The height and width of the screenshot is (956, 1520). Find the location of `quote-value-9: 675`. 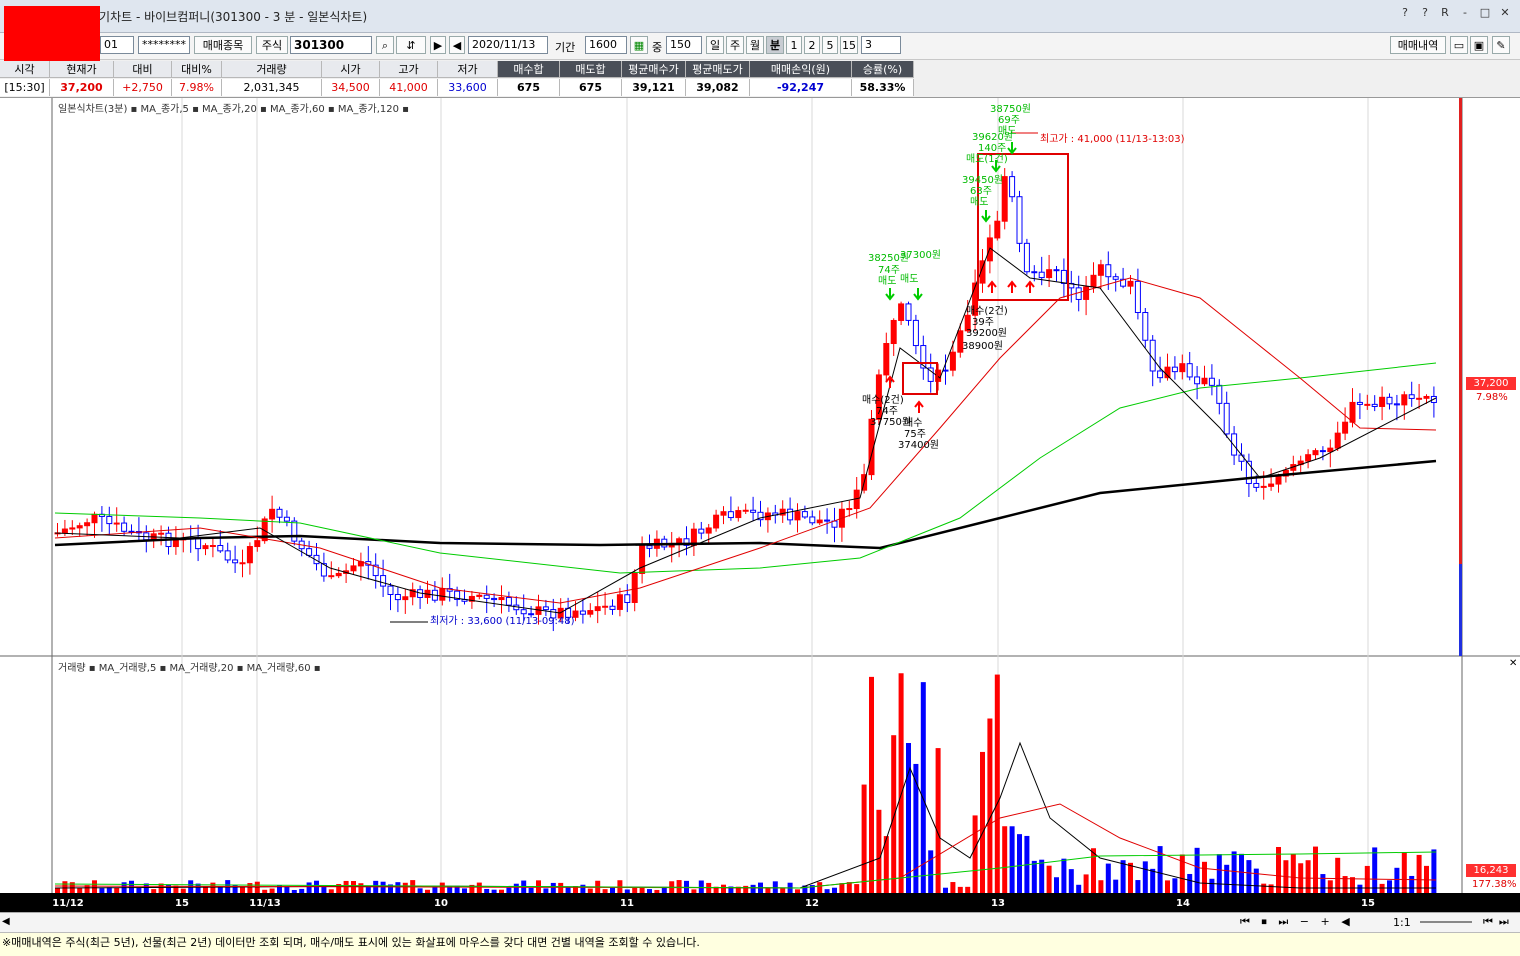

quote-value-9: 675 is located at coordinates (591, 87).